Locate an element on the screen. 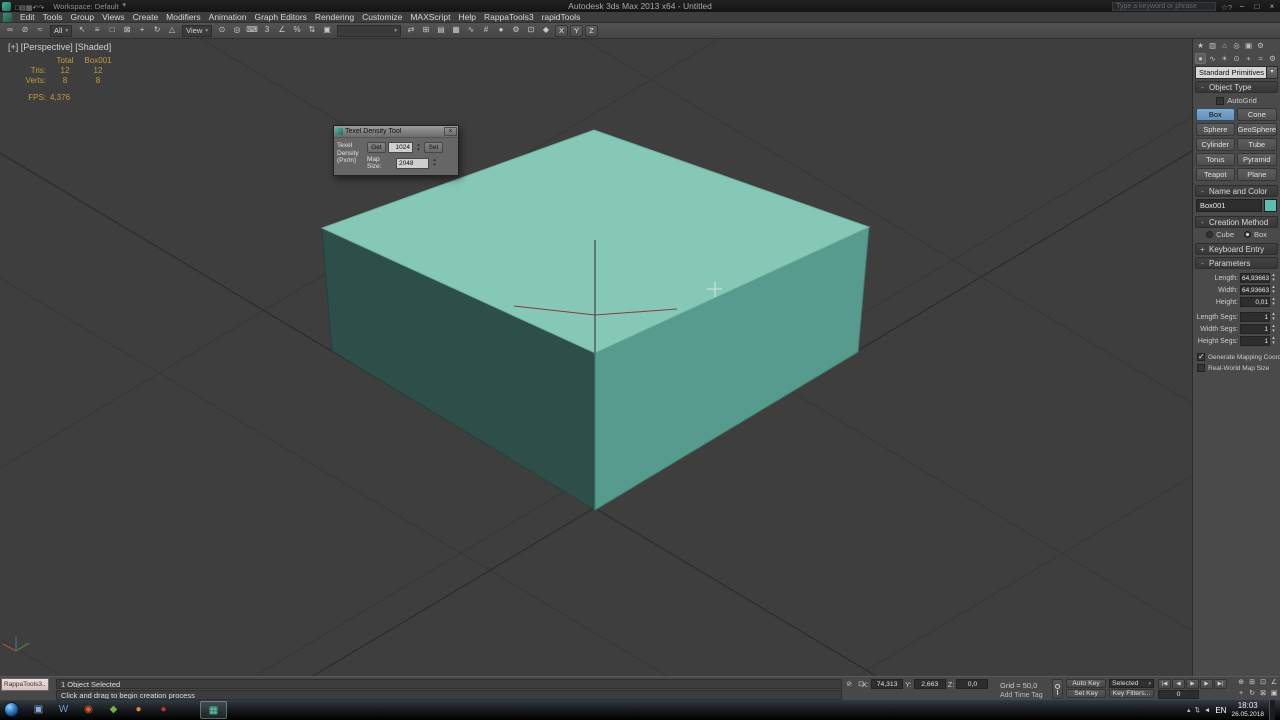  edit-named-selection-sets-icon: ▣ is located at coordinates (327, 30).